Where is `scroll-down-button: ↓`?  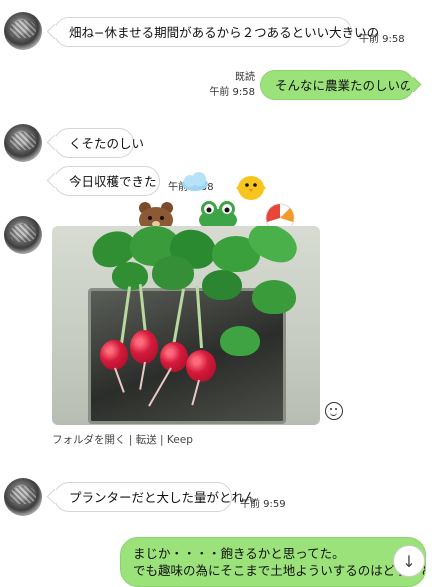 scroll-down-button: ↓ is located at coordinates (409, 561).